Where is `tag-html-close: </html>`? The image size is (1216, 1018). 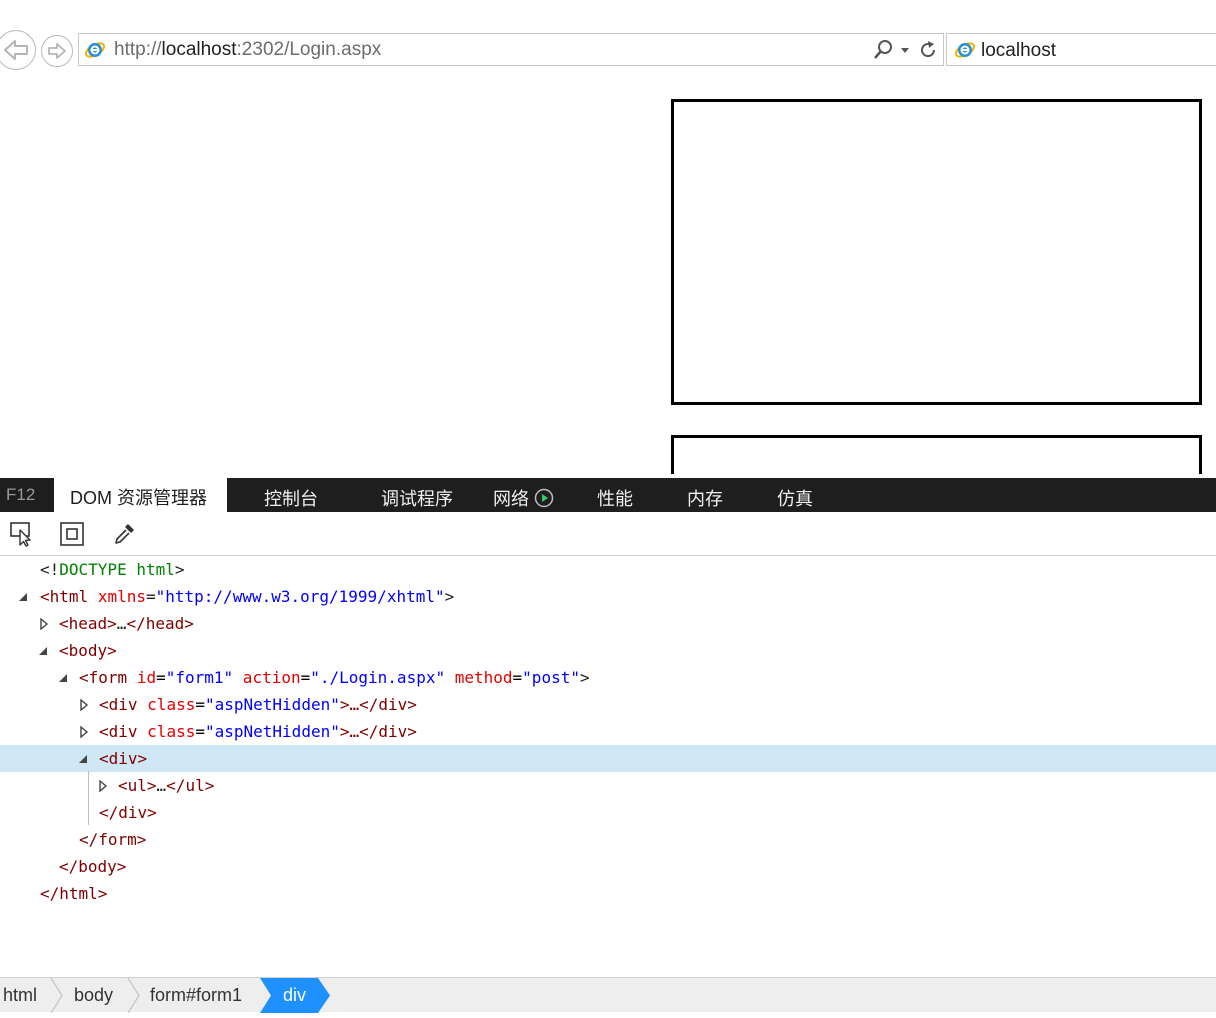 tag-html-close: </html> is located at coordinates (74, 893).